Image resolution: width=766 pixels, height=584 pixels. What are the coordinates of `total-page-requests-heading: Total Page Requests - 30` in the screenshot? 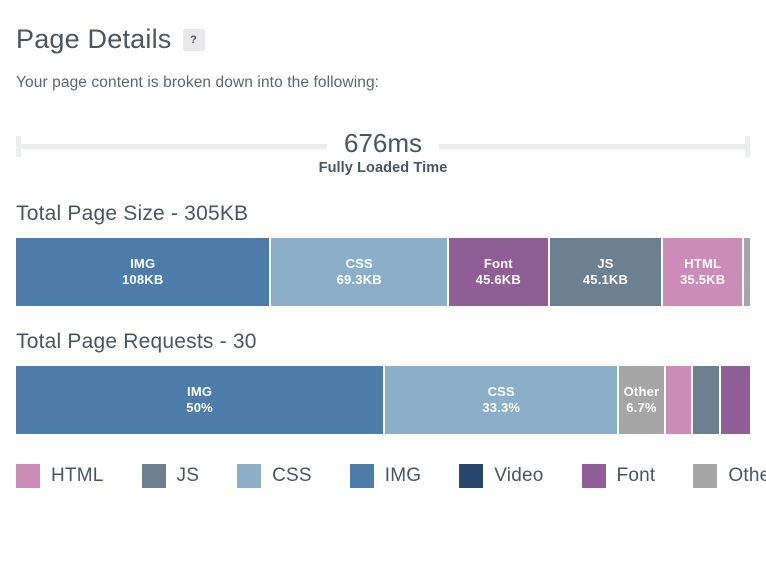 It's located at (136, 341).